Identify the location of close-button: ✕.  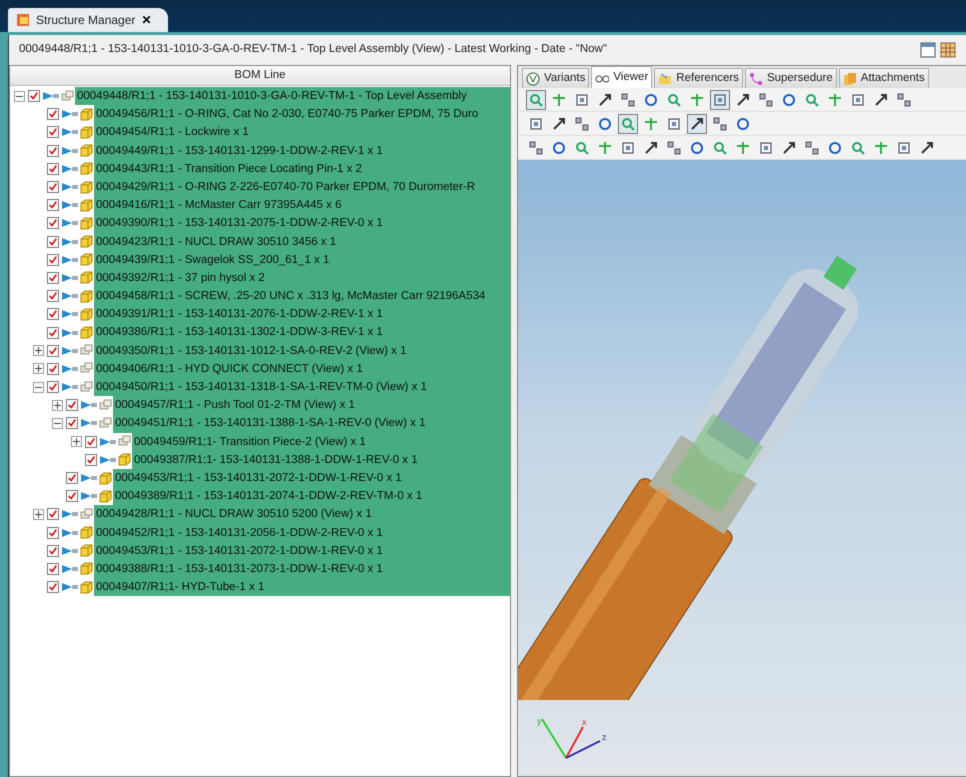
(146, 20).